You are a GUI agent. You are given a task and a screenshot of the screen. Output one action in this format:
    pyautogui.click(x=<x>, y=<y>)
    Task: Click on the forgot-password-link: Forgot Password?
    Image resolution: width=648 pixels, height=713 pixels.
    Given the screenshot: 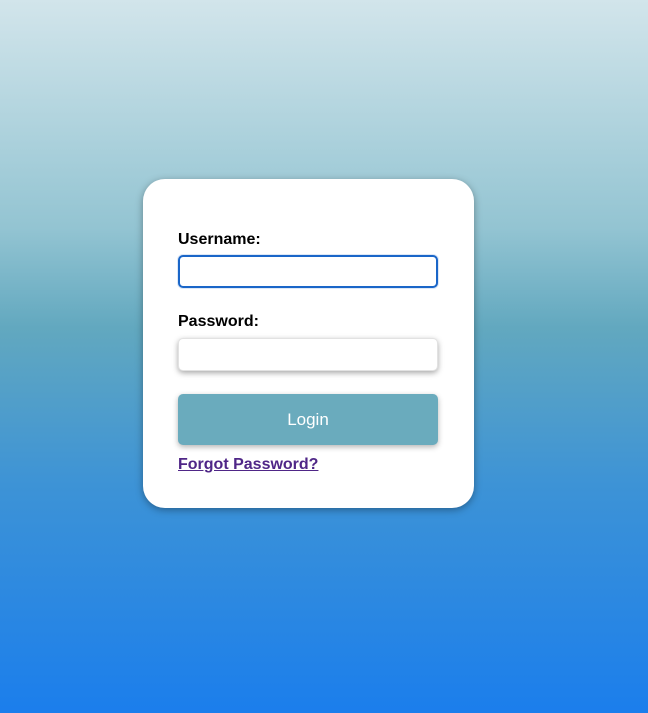 What is the action you would take?
    pyautogui.click(x=248, y=465)
    